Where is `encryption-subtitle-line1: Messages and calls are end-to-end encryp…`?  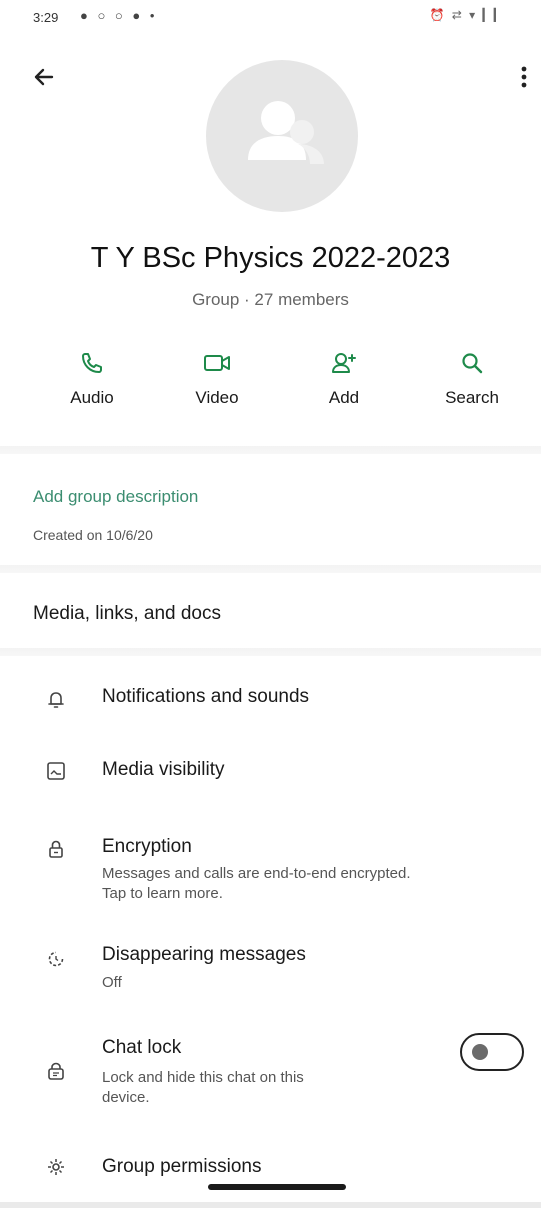 encryption-subtitle-line1: Messages and calls are end-to-end encryp… is located at coordinates (256, 873).